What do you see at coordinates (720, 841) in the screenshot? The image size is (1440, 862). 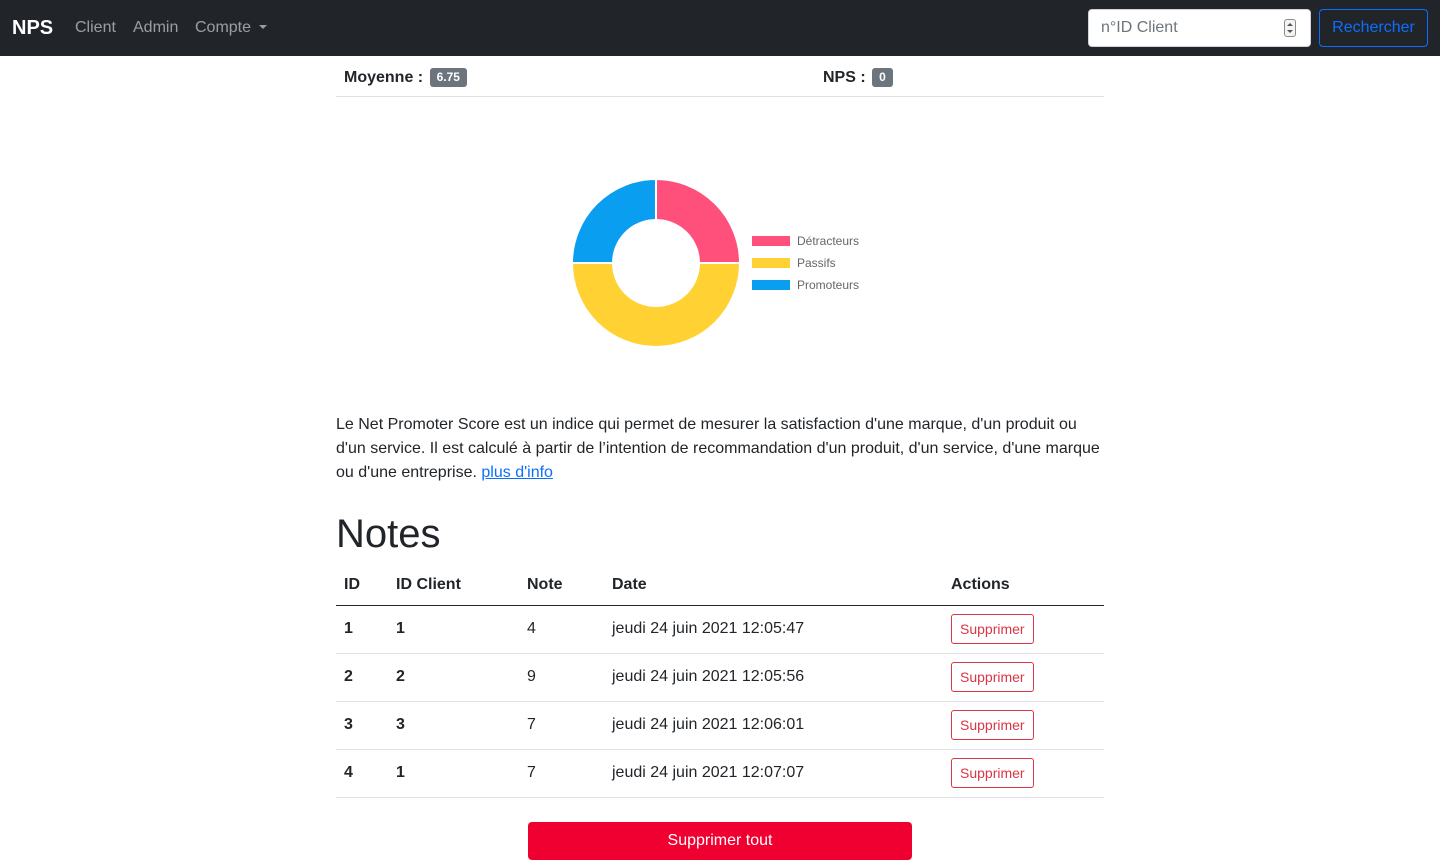 I see `delete-all-button: Supprimer tout` at bounding box center [720, 841].